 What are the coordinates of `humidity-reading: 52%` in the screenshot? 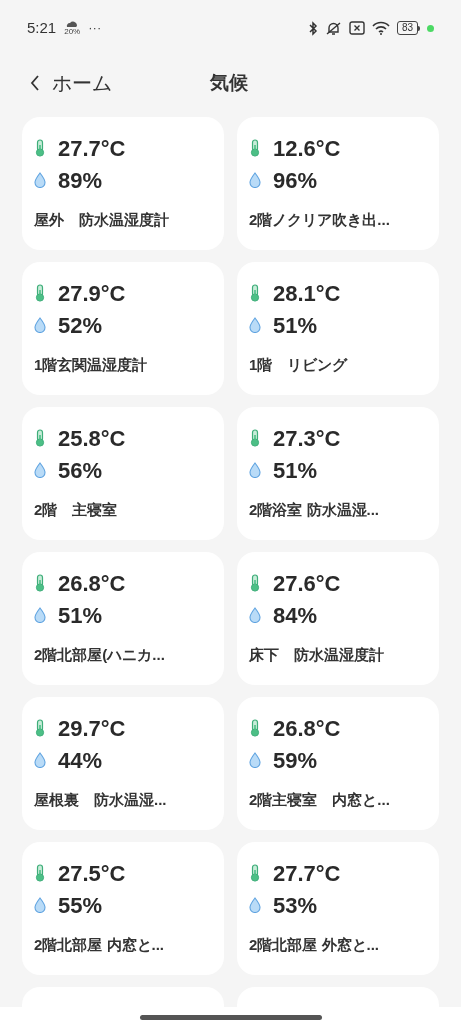 It's located at (80, 325).